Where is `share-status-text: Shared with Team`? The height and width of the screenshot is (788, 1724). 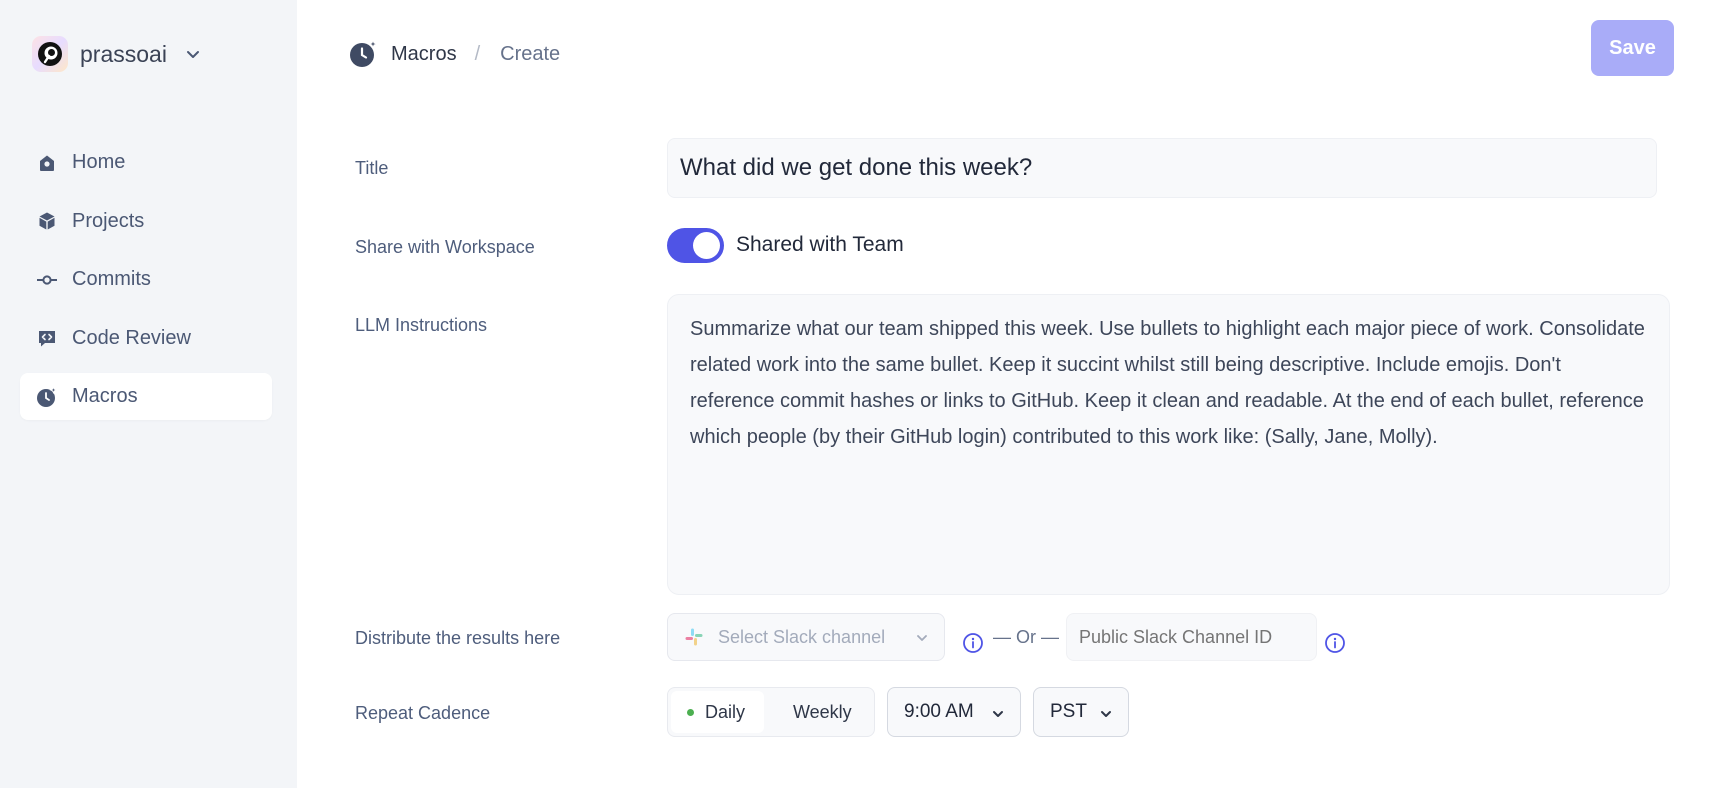
share-status-text: Shared with Team is located at coordinates (820, 244).